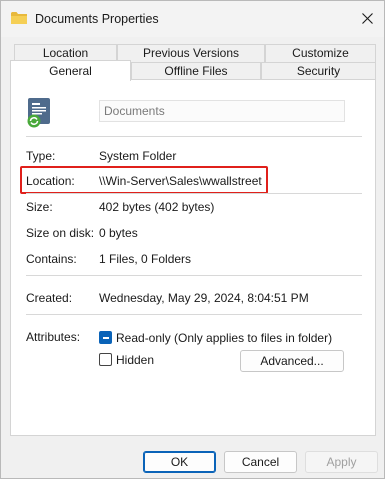 The height and width of the screenshot is (479, 385). I want to click on created-label: Created:, so click(49, 298).